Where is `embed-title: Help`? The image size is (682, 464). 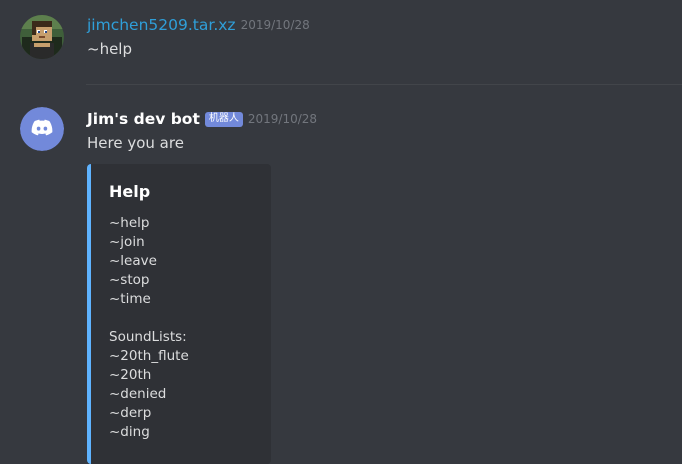
embed-title: Help is located at coordinates (130, 191).